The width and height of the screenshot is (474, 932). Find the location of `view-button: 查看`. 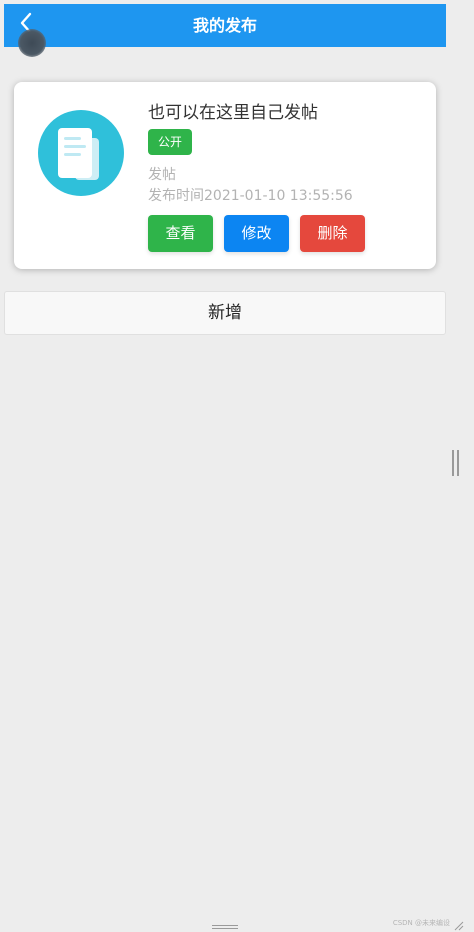

view-button: 查看 is located at coordinates (180, 233).